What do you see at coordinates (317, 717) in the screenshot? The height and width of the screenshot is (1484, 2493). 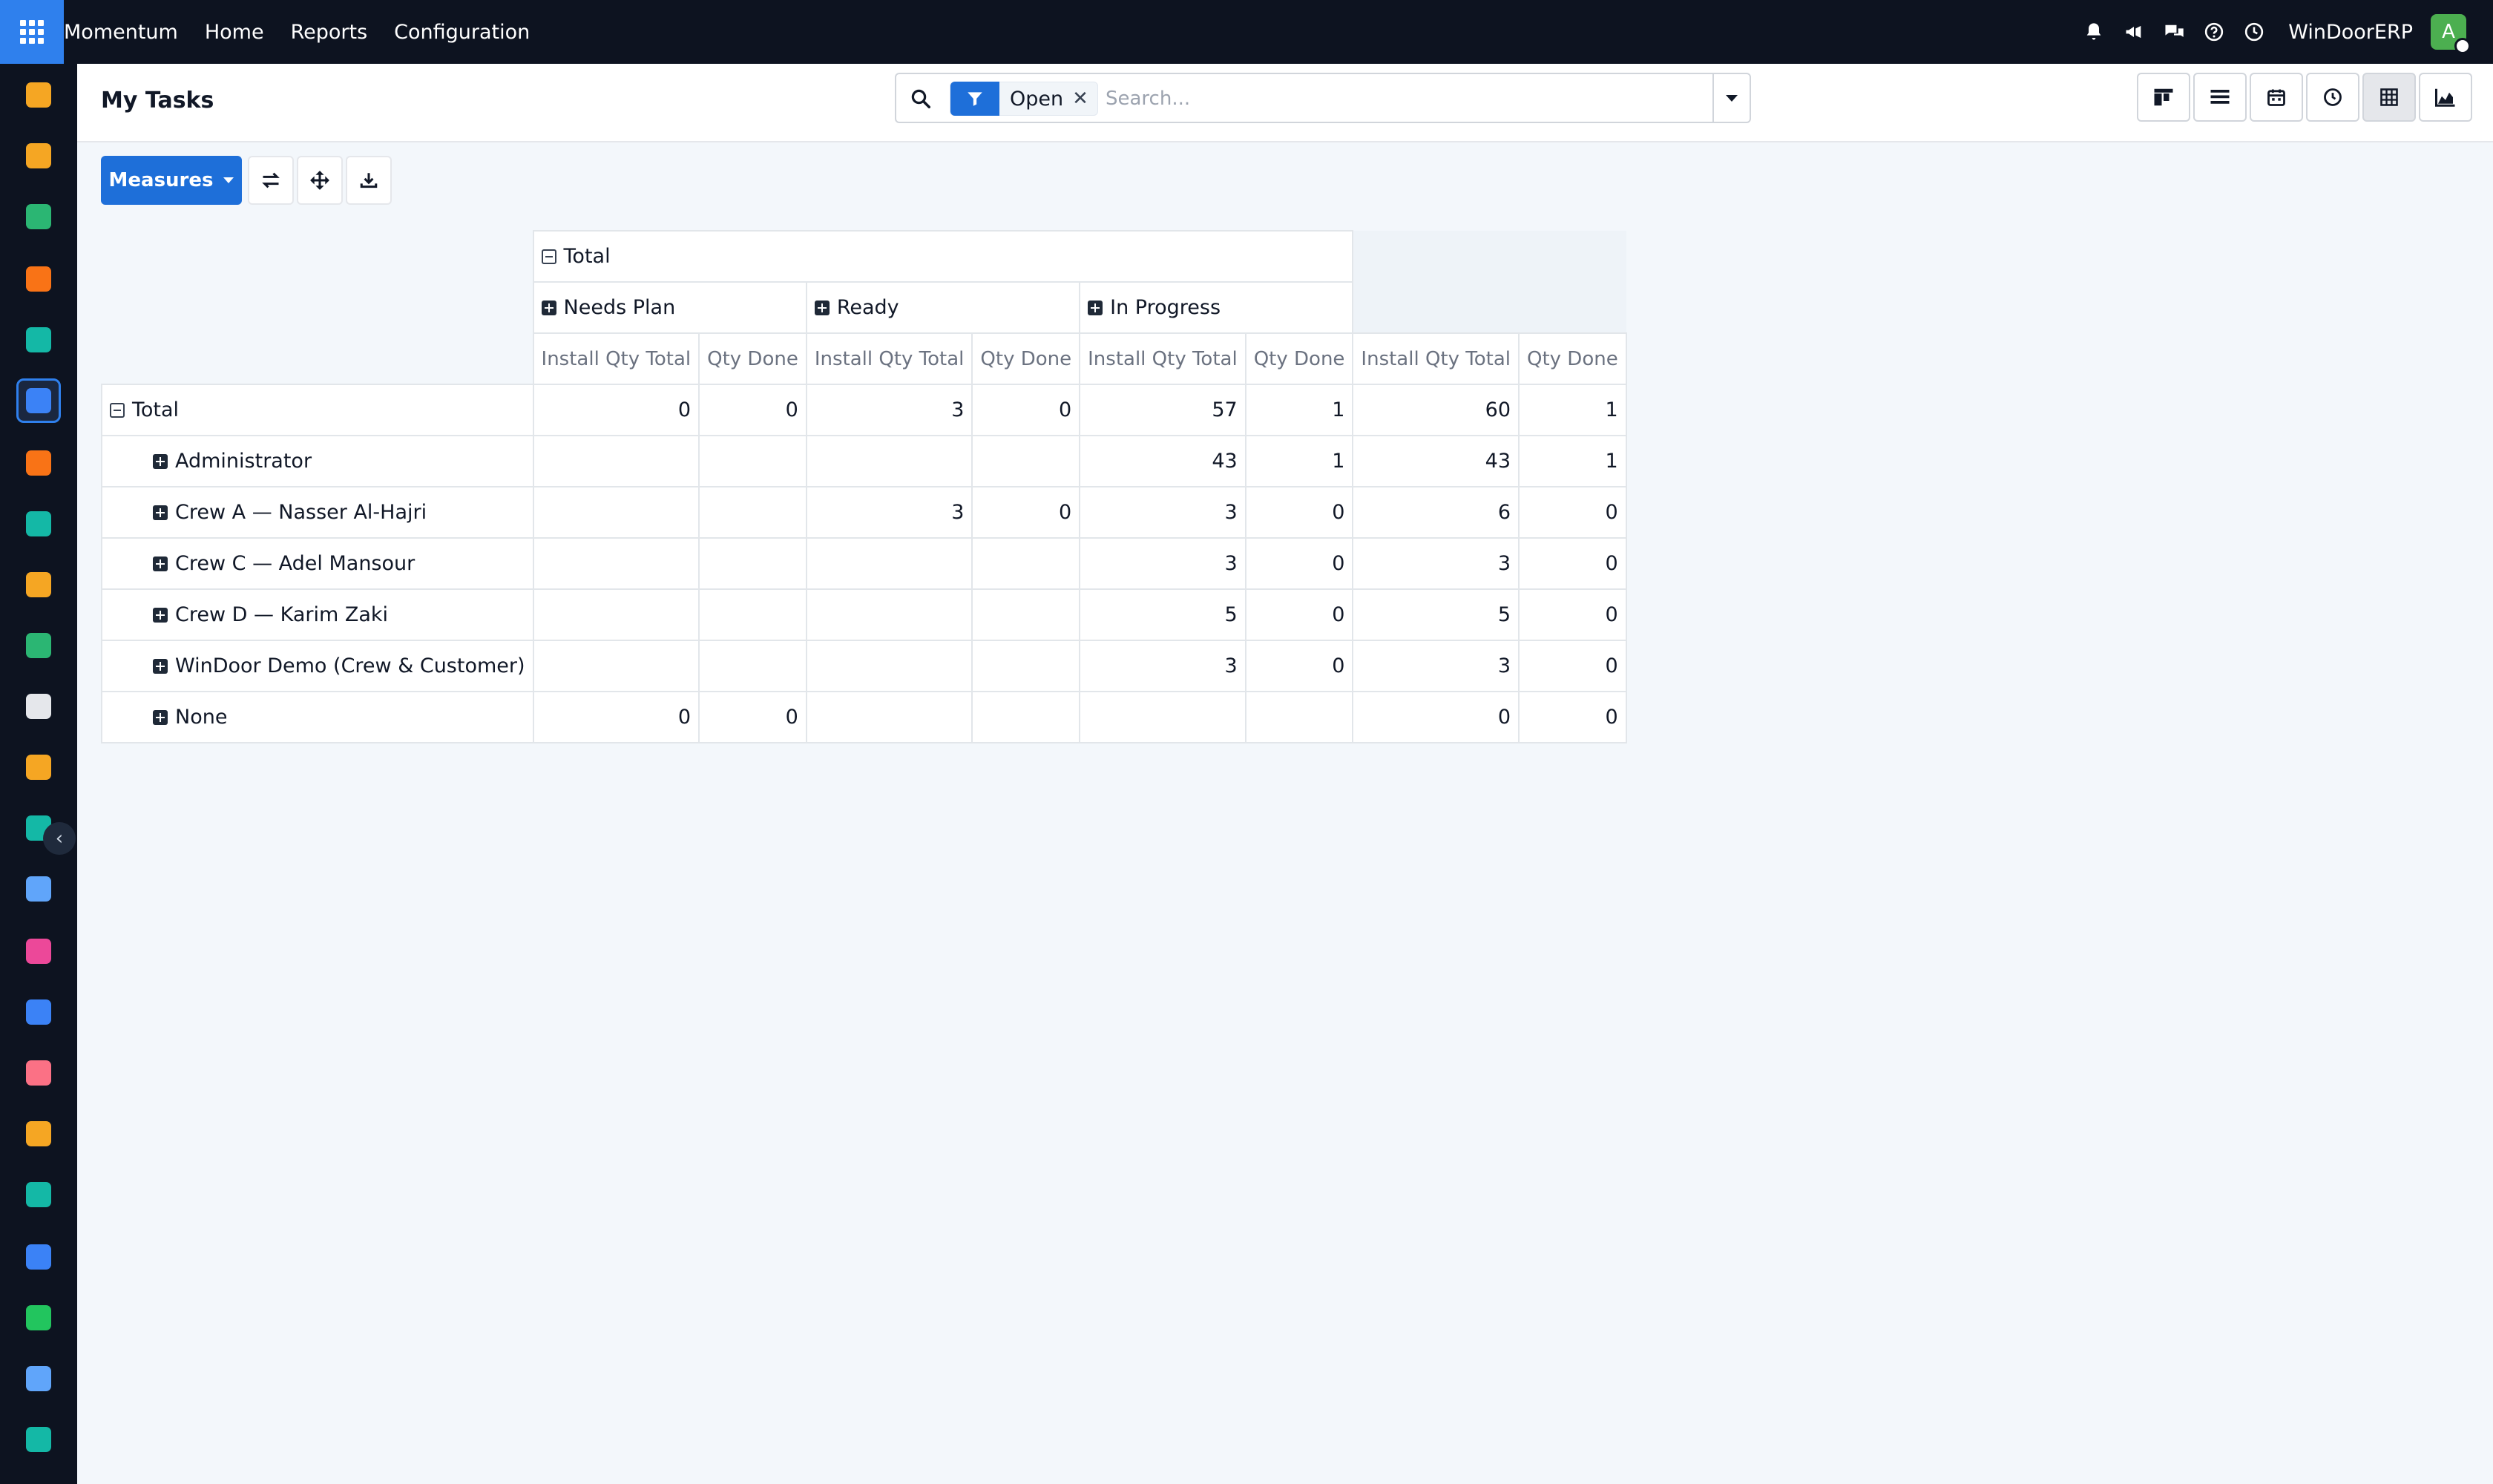 I see `row-header: None` at bounding box center [317, 717].